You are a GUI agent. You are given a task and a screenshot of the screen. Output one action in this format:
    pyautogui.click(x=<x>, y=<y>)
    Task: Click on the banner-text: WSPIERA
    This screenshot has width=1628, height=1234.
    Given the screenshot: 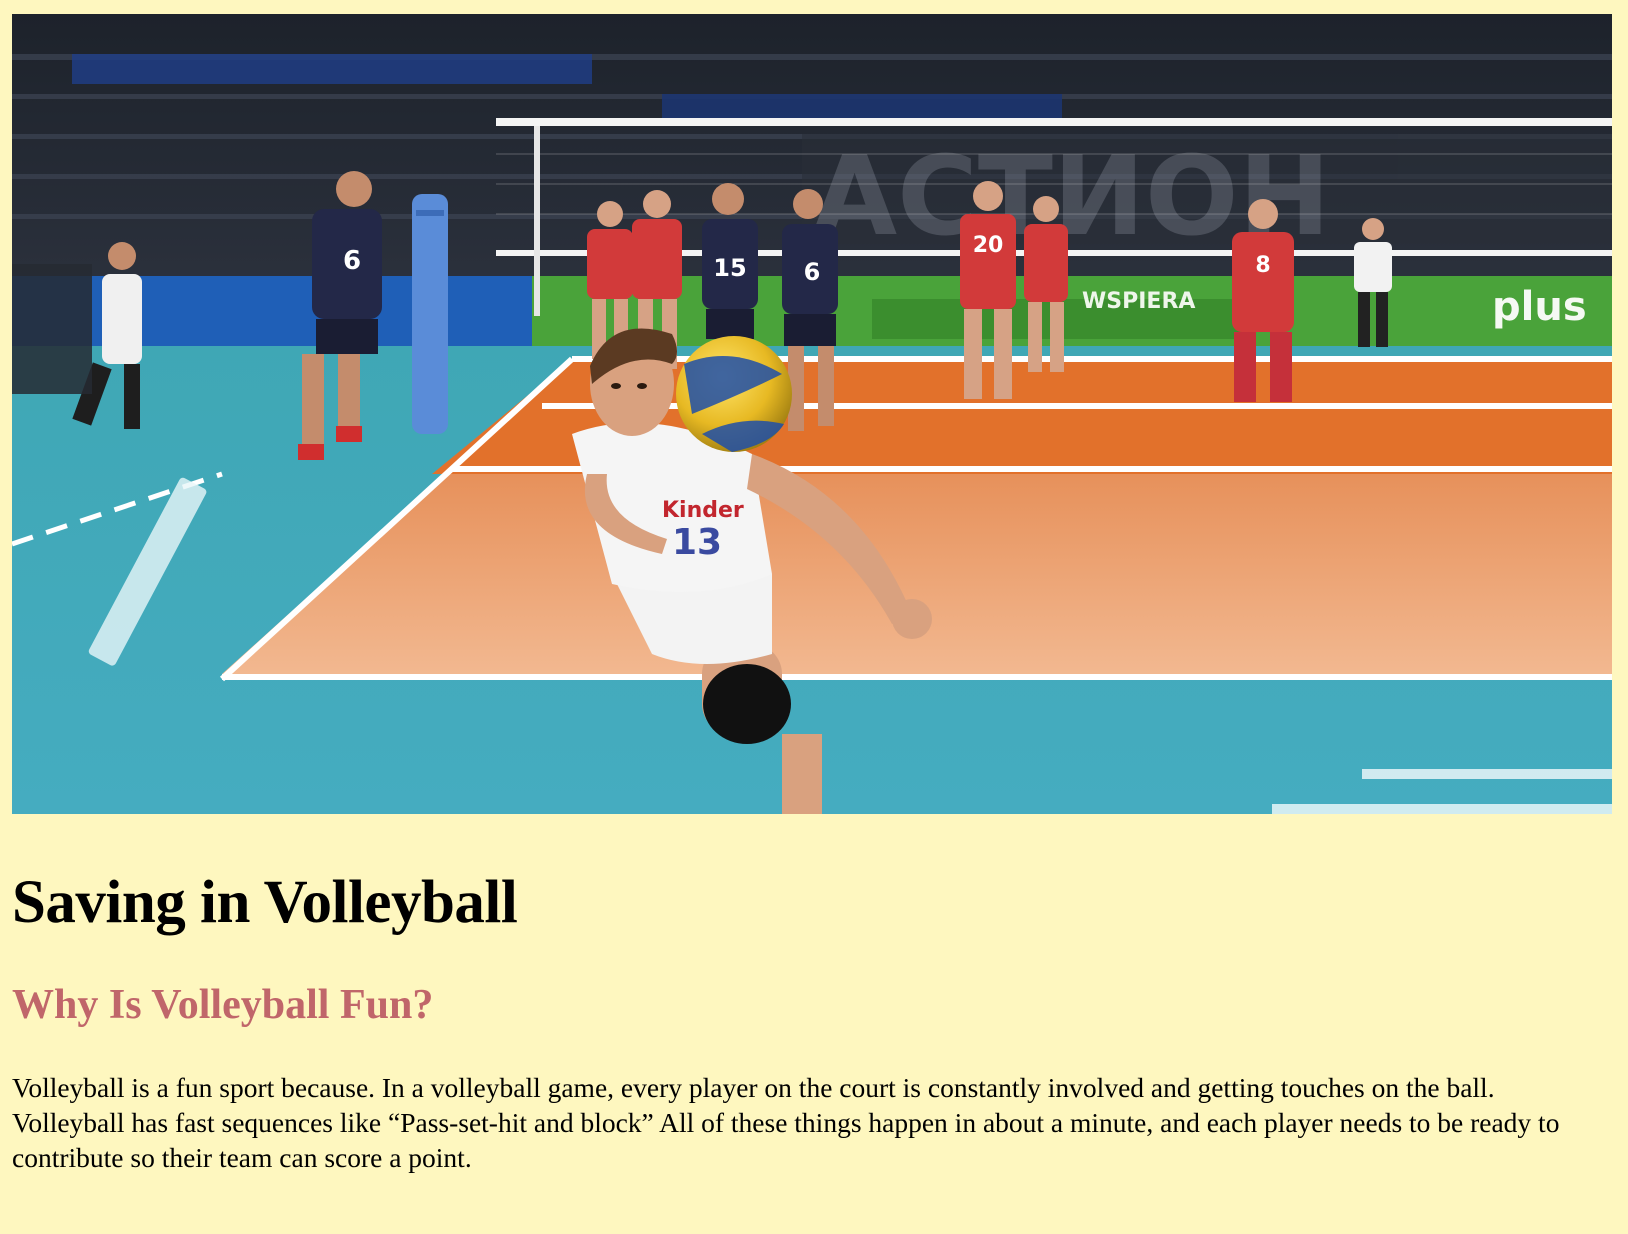 What is the action you would take?
    pyautogui.click(x=1138, y=301)
    